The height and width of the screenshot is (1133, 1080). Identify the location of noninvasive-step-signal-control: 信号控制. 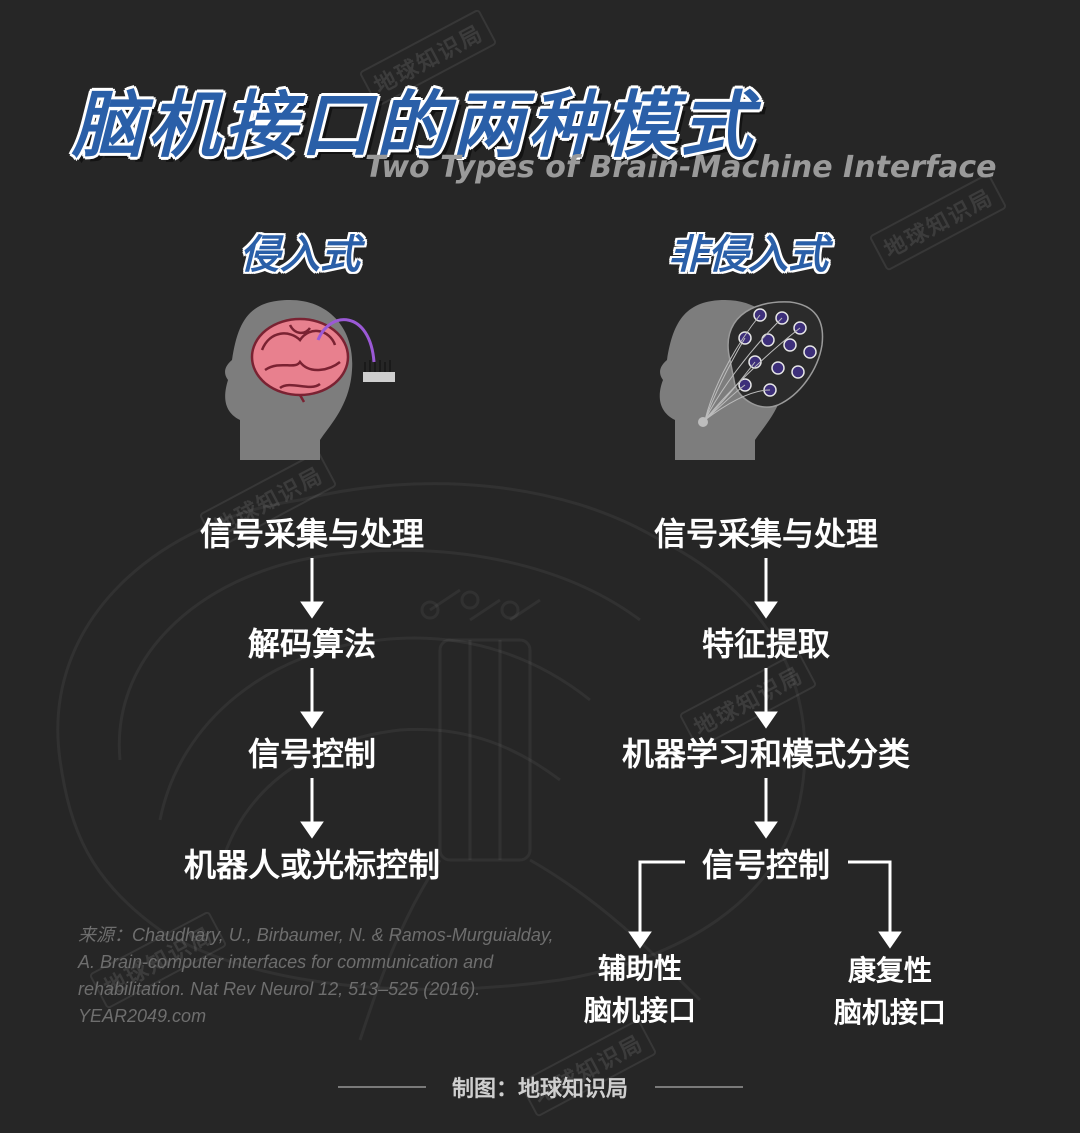
(766, 865).